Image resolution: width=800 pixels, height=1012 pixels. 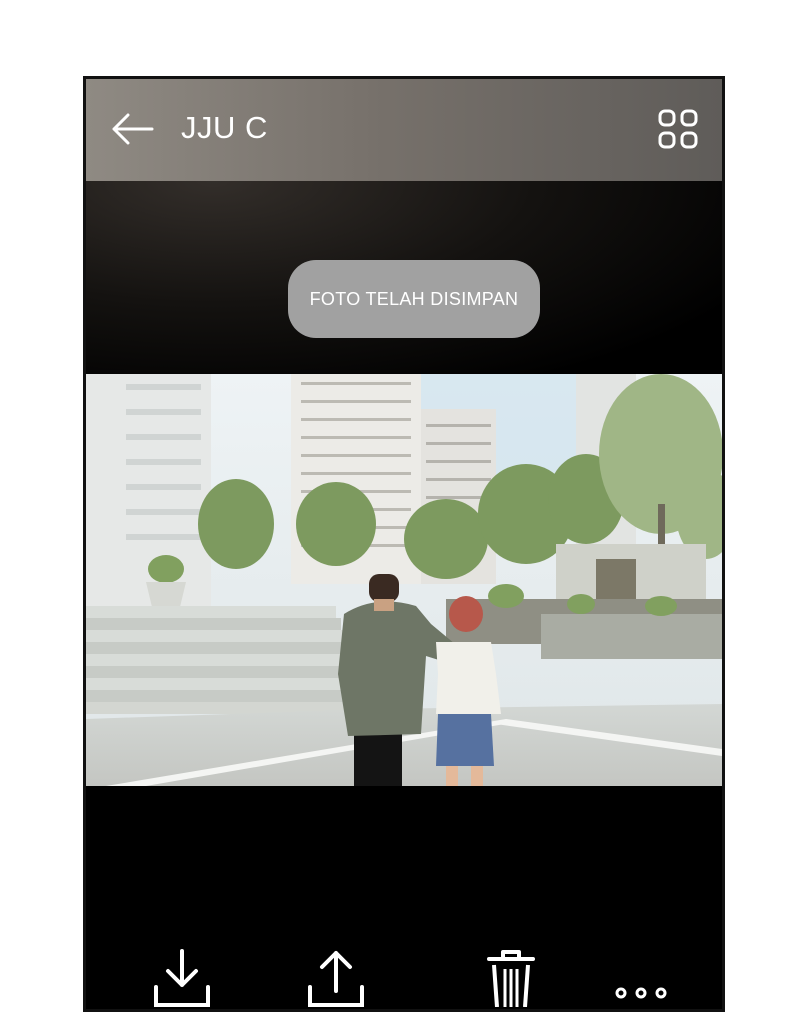 I want to click on back-button, so click(x=132, y=129).